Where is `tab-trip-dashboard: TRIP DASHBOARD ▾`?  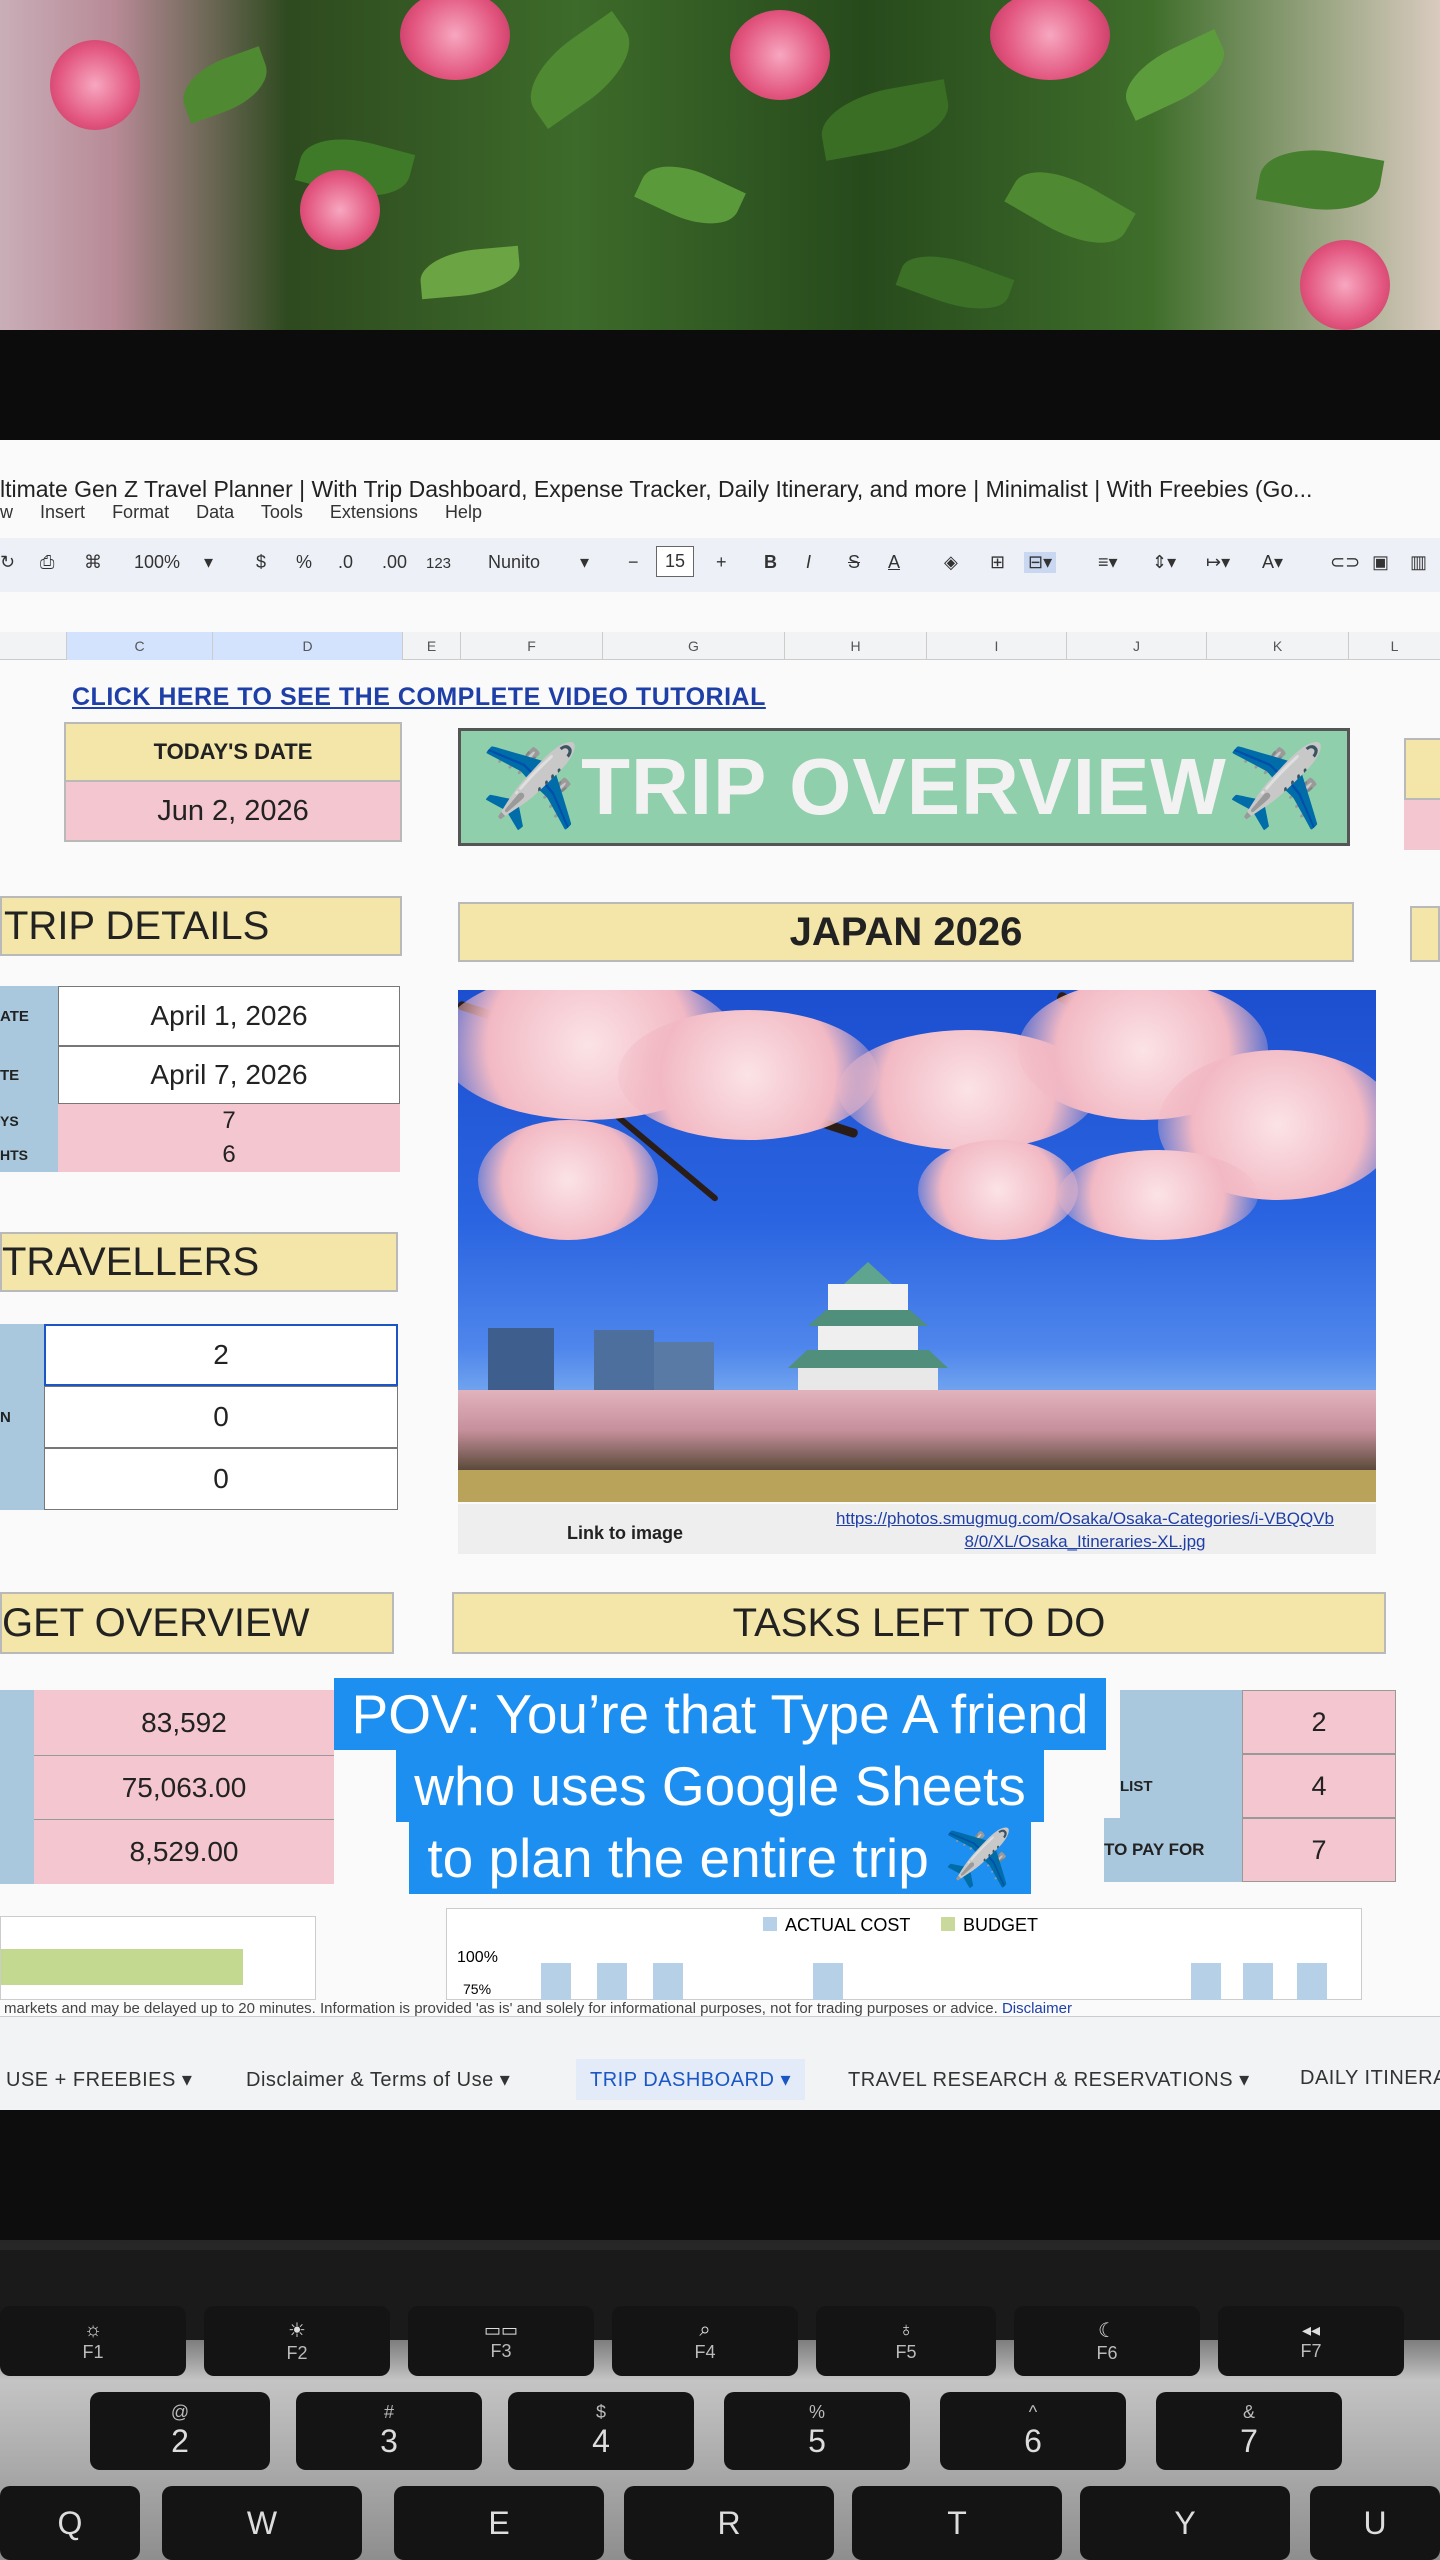
tab-trip-dashboard: TRIP DASHBOARD ▾ is located at coordinates (691, 2079).